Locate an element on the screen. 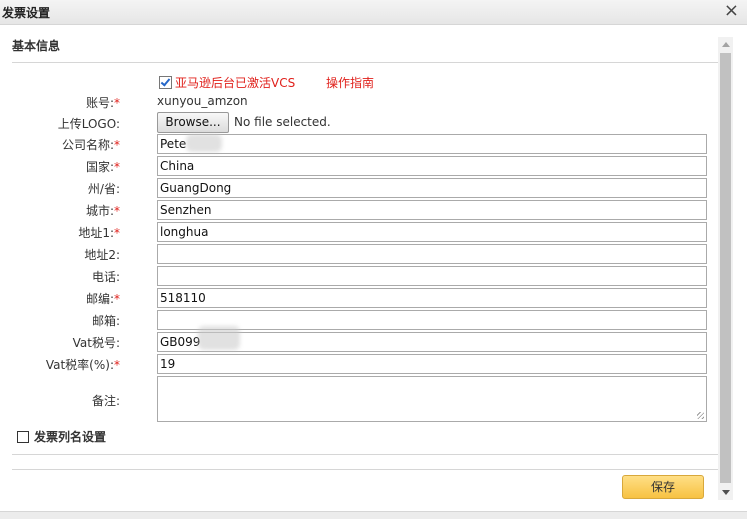 This screenshot has height=519, width=747. scroll-up-icon is located at coordinates (725, 44).